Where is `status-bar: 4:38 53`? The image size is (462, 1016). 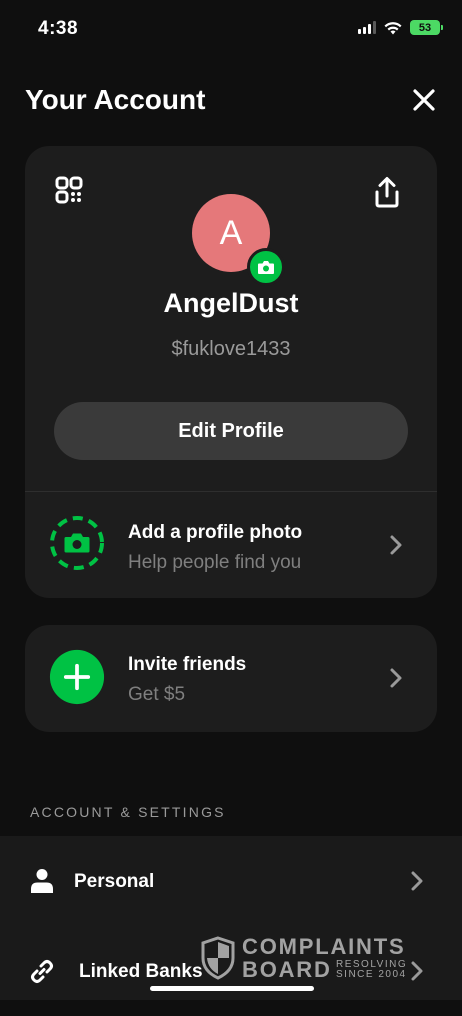 status-bar: 4:38 53 is located at coordinates (231, 28).